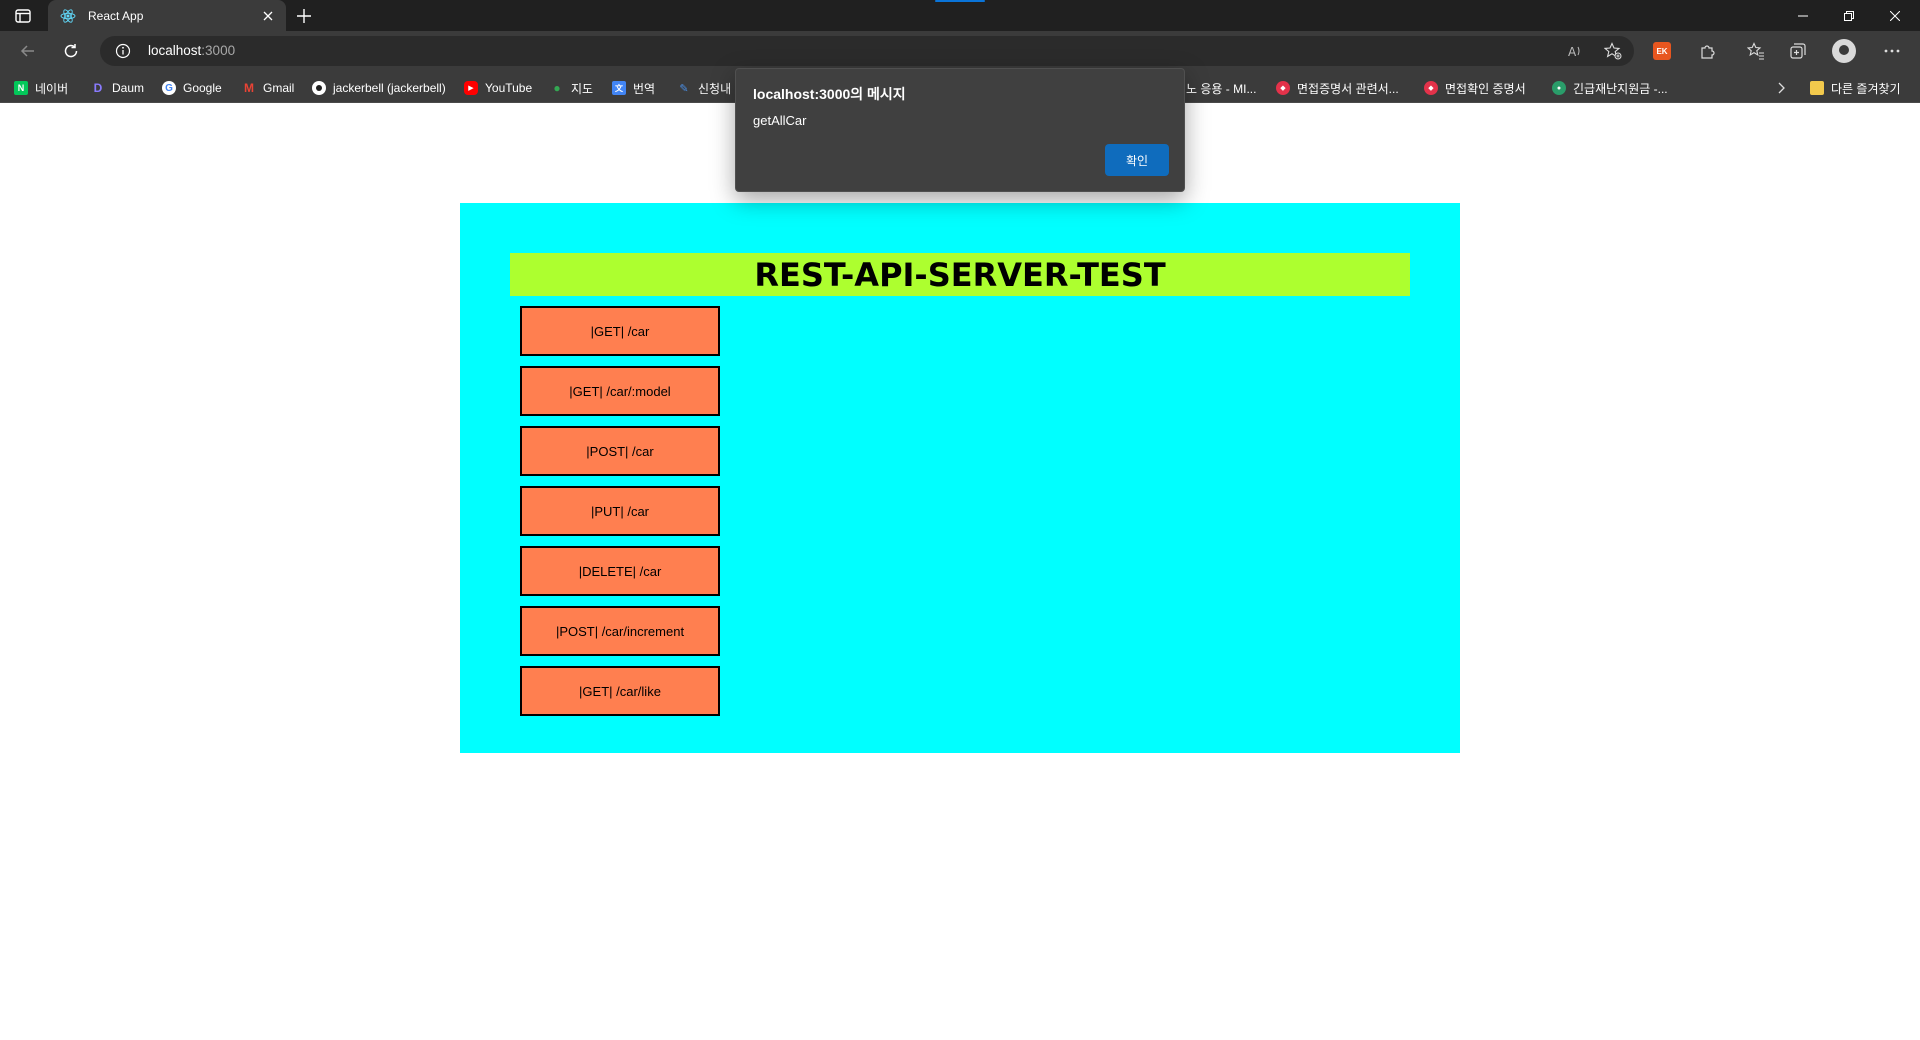 The width and height of the screenshot is (1920, 1040). What do you see at coordinates (169, 88) in the screenshot?
I see `google-icon: G` at bounding box center [169, 88].